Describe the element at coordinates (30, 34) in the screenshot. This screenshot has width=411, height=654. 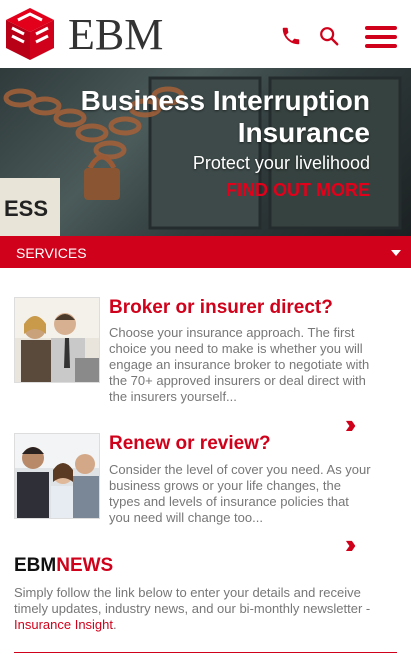
I see `ebm-logo-cube-icon` at that location.